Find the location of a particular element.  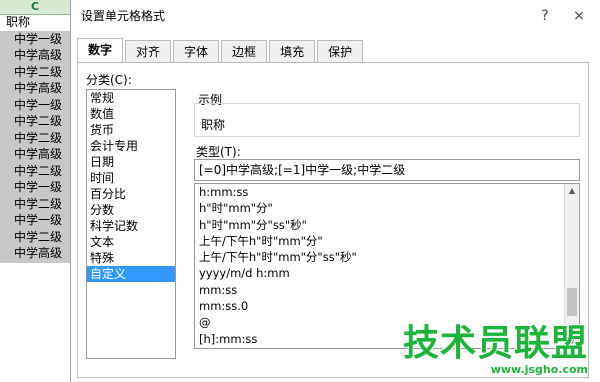

category-item: 特殊 is located at coordinates (131, 258).